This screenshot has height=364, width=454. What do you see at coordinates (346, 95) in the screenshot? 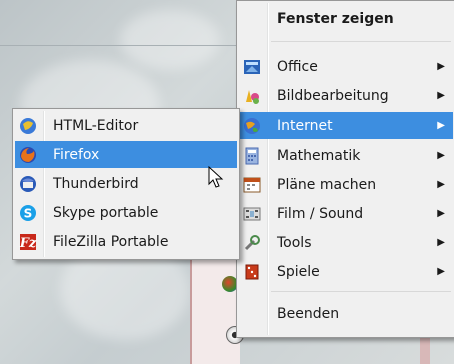
I see `menu-item-bildbearbeitung: Bildbearbeitung ▶` at bounding box center [346, 95].